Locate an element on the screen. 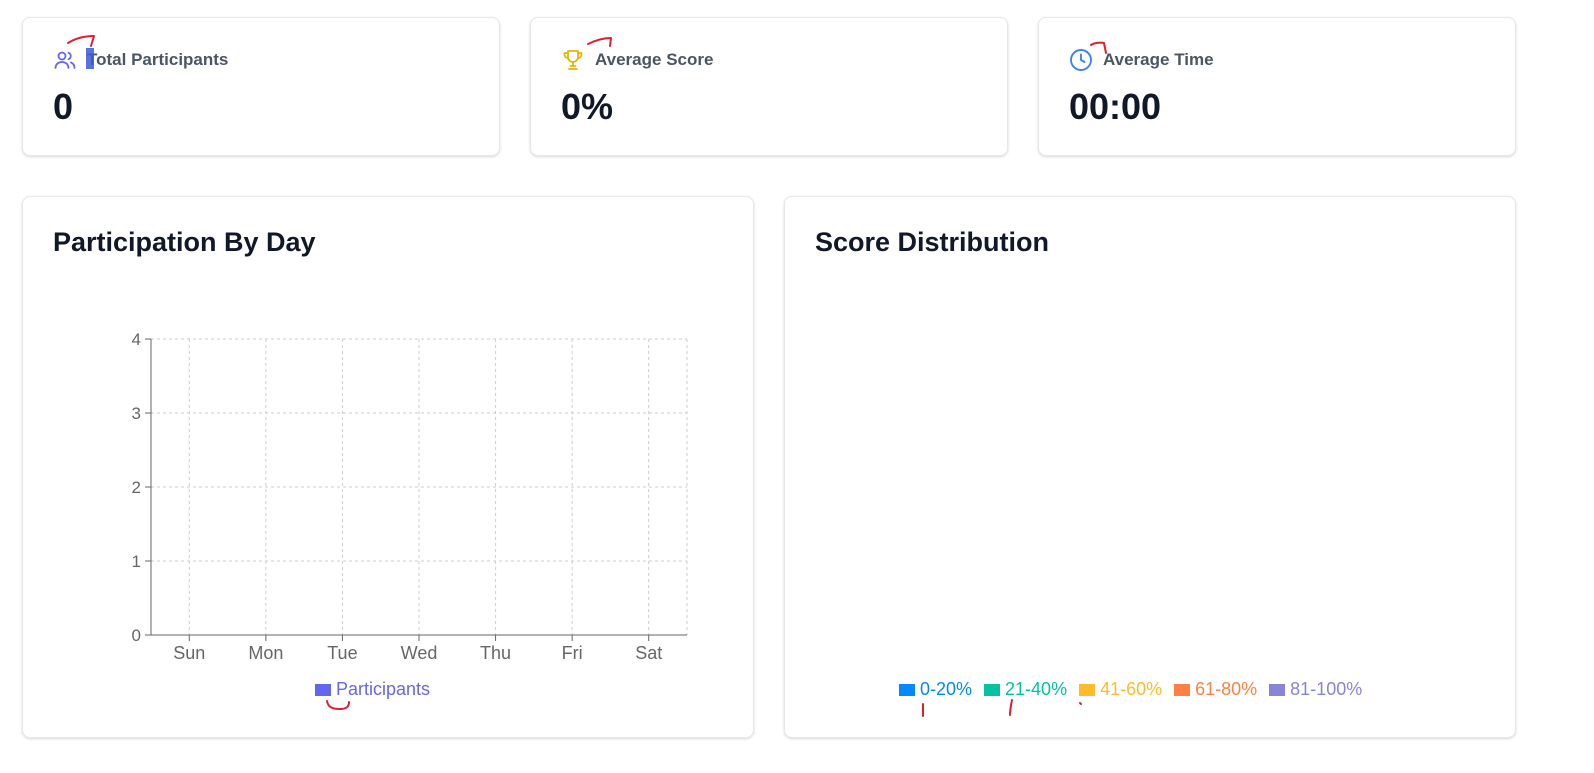 The height and width of the screenshot is (773, 1594). y-tick-label: 4 is located at coordinates (136, 339).